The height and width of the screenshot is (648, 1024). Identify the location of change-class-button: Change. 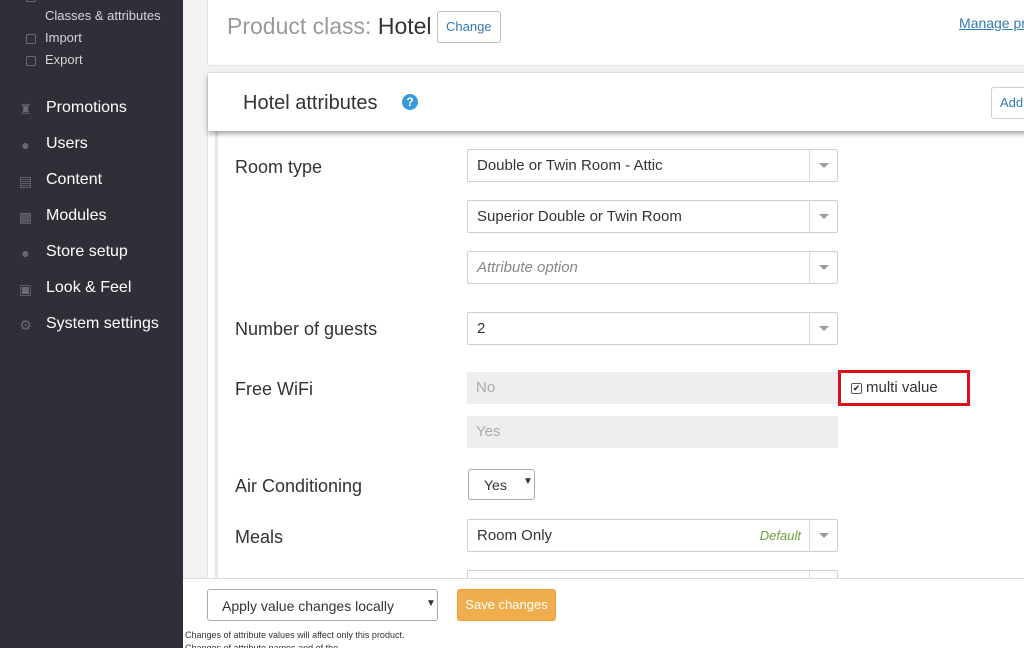
(469, 27).